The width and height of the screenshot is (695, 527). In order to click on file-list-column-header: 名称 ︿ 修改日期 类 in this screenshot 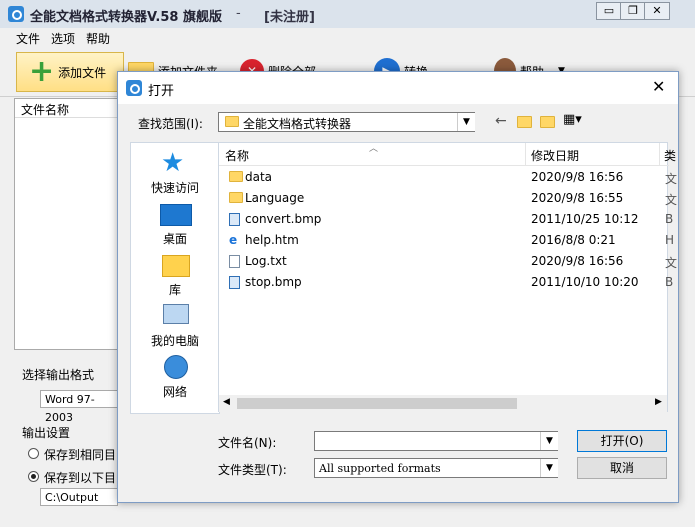, I will do `click(447, 154)`.